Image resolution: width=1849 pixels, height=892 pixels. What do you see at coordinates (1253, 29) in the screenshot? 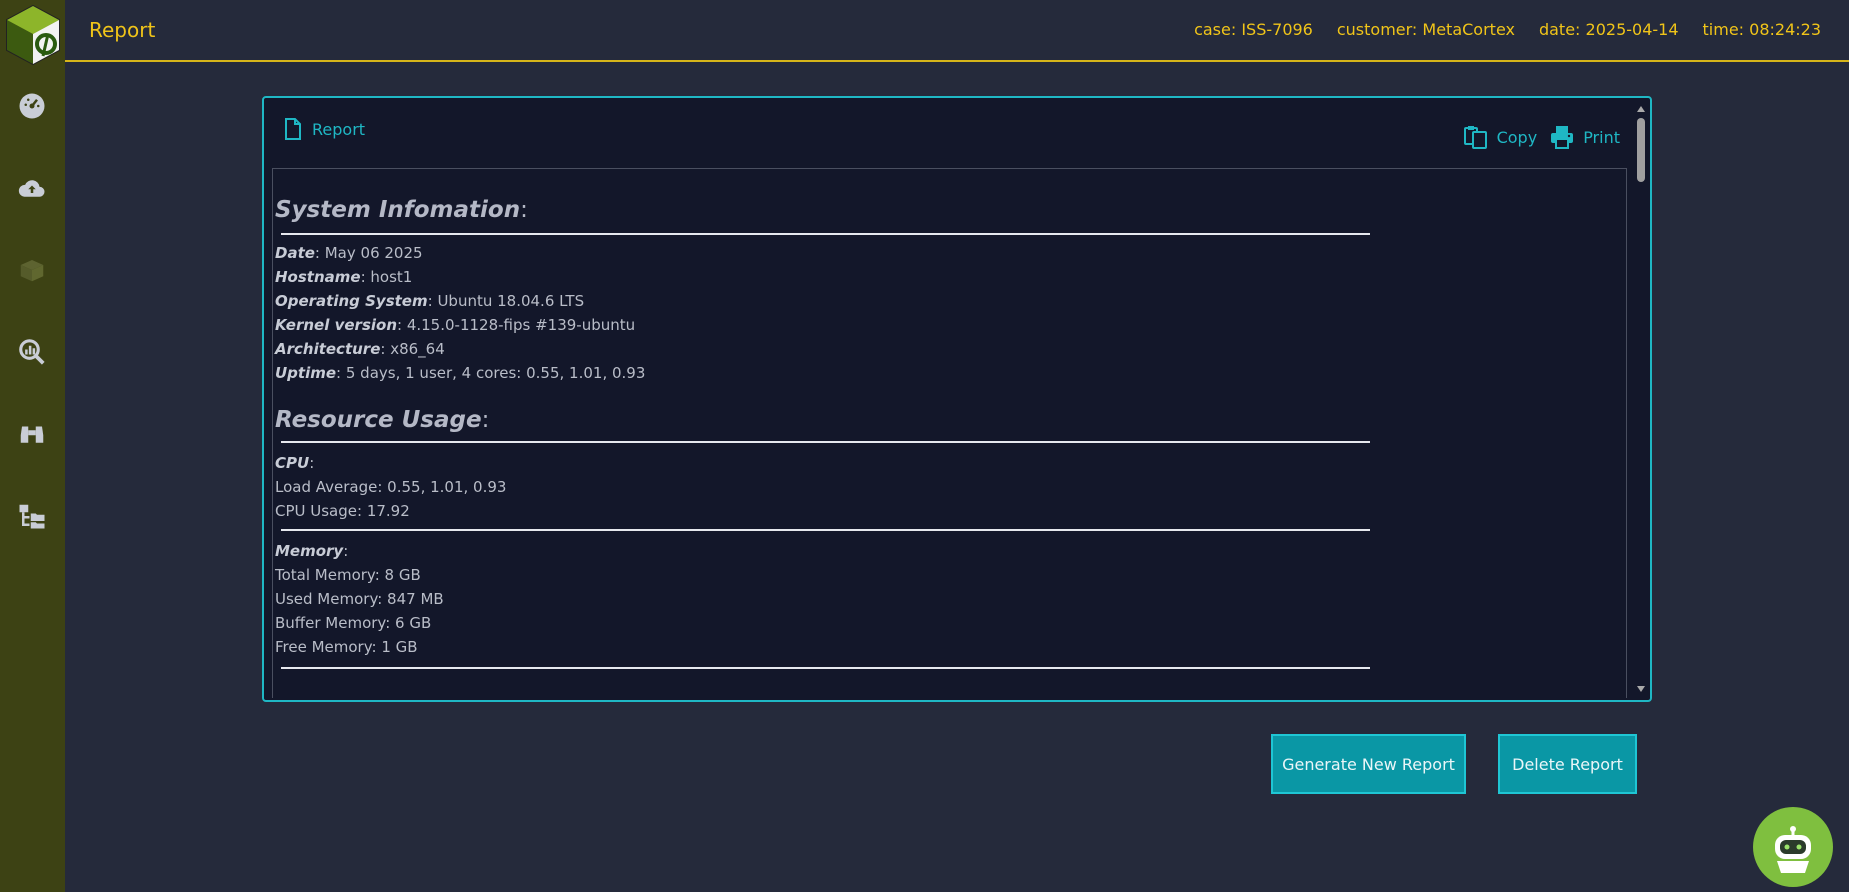
I see `case-id: case: ISS-7096` at bounding box center [1253, 29].